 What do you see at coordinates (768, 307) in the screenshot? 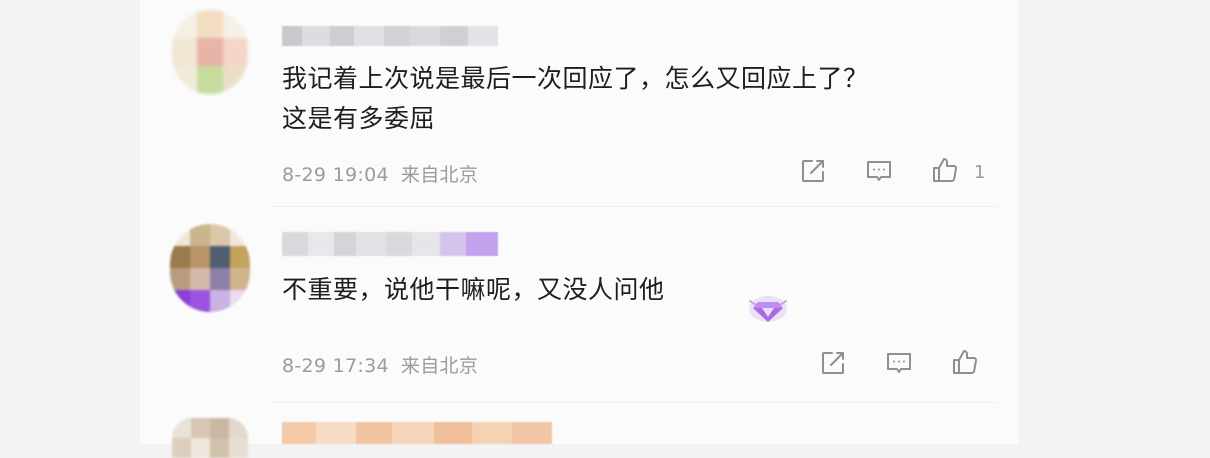
I see `diamond-badge-icon` at bounding box center [768, 307].